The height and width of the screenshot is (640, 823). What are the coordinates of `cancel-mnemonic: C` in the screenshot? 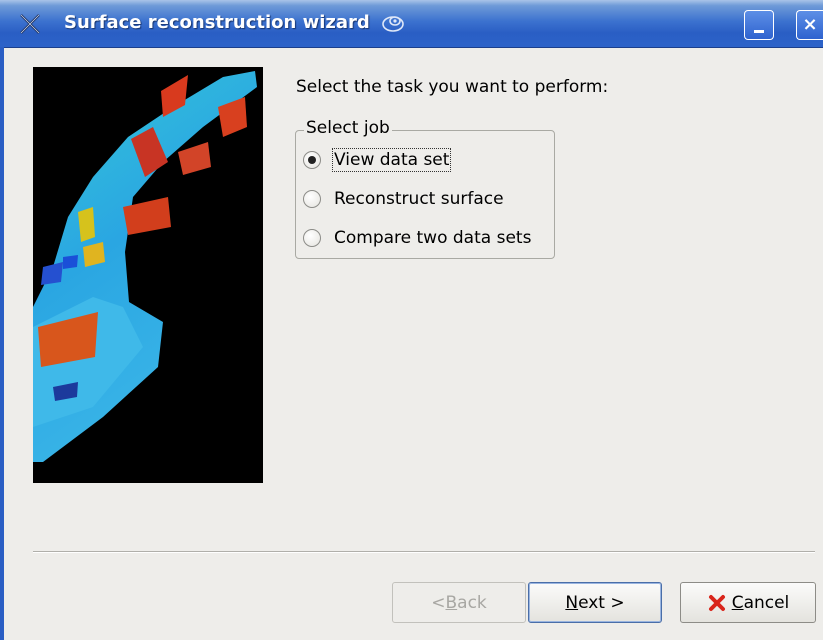 It's located at (737, 602).